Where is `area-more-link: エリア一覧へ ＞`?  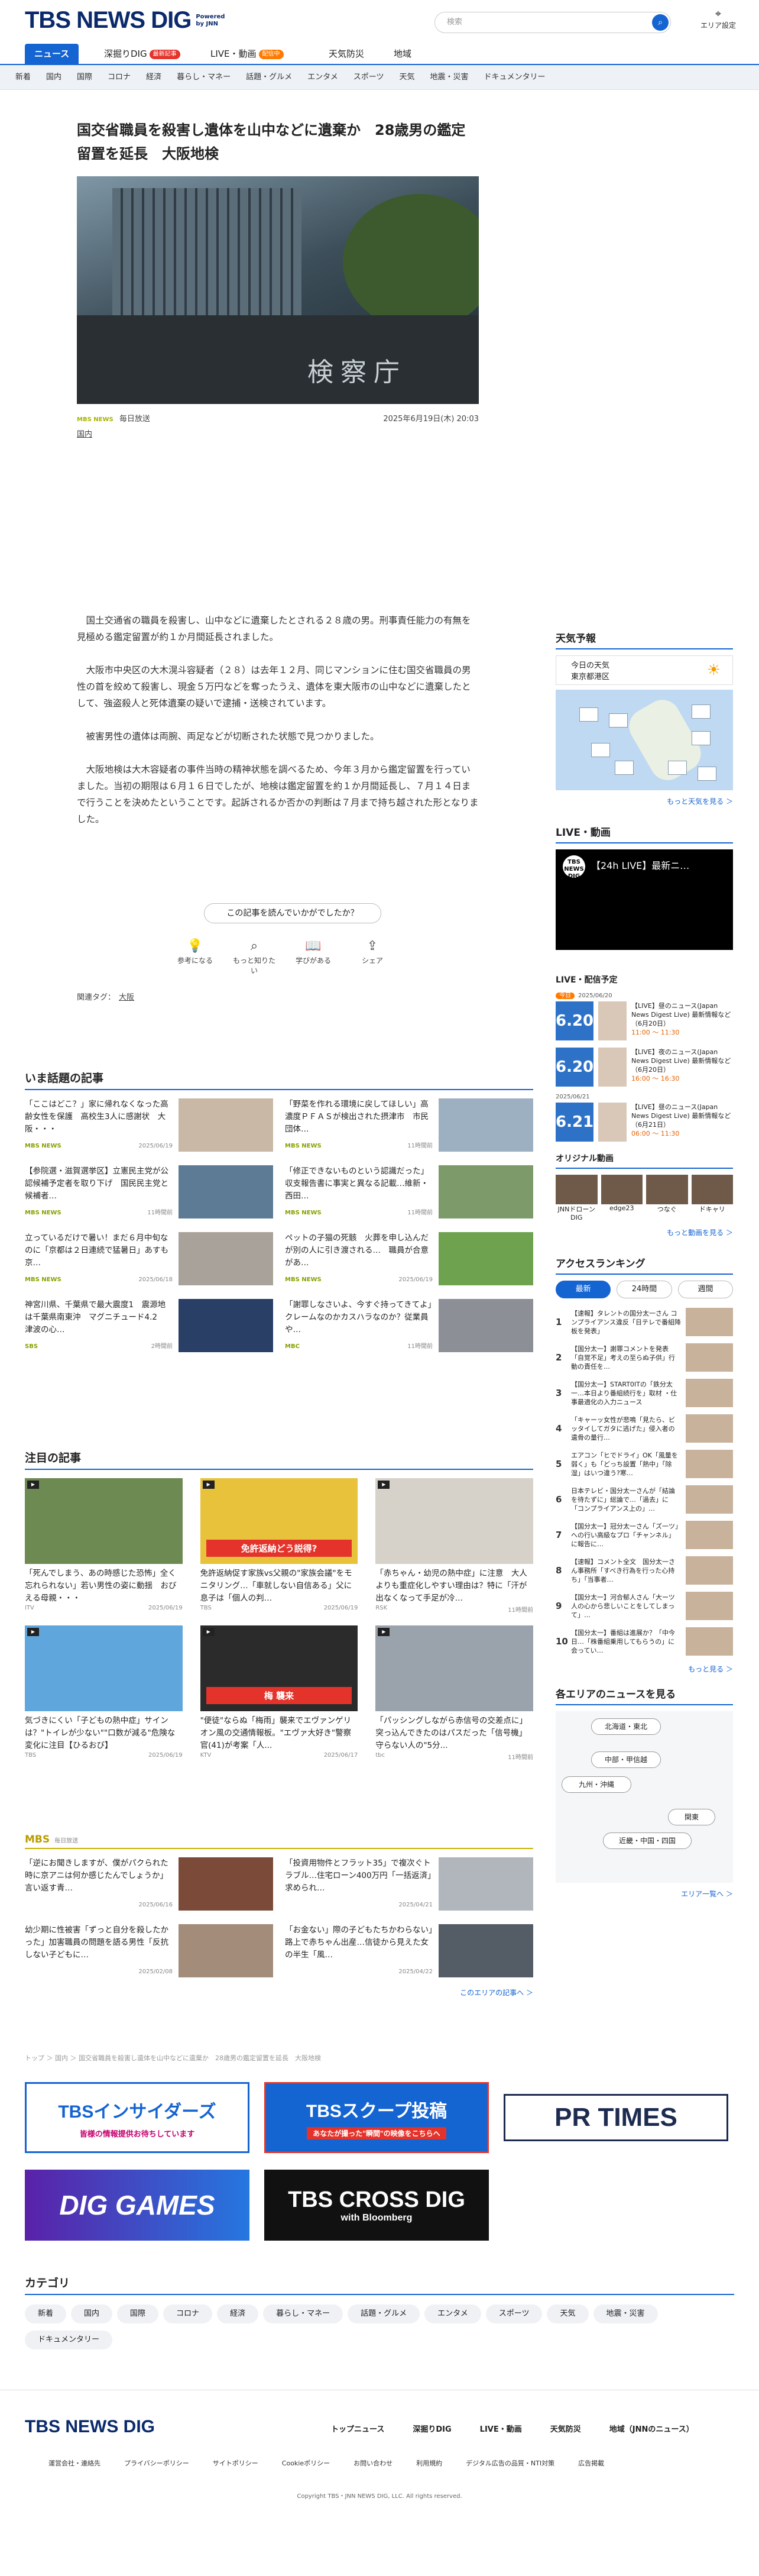 area-more-link: エリア一覧へ ＞ is located at coordinates (644, 1894).